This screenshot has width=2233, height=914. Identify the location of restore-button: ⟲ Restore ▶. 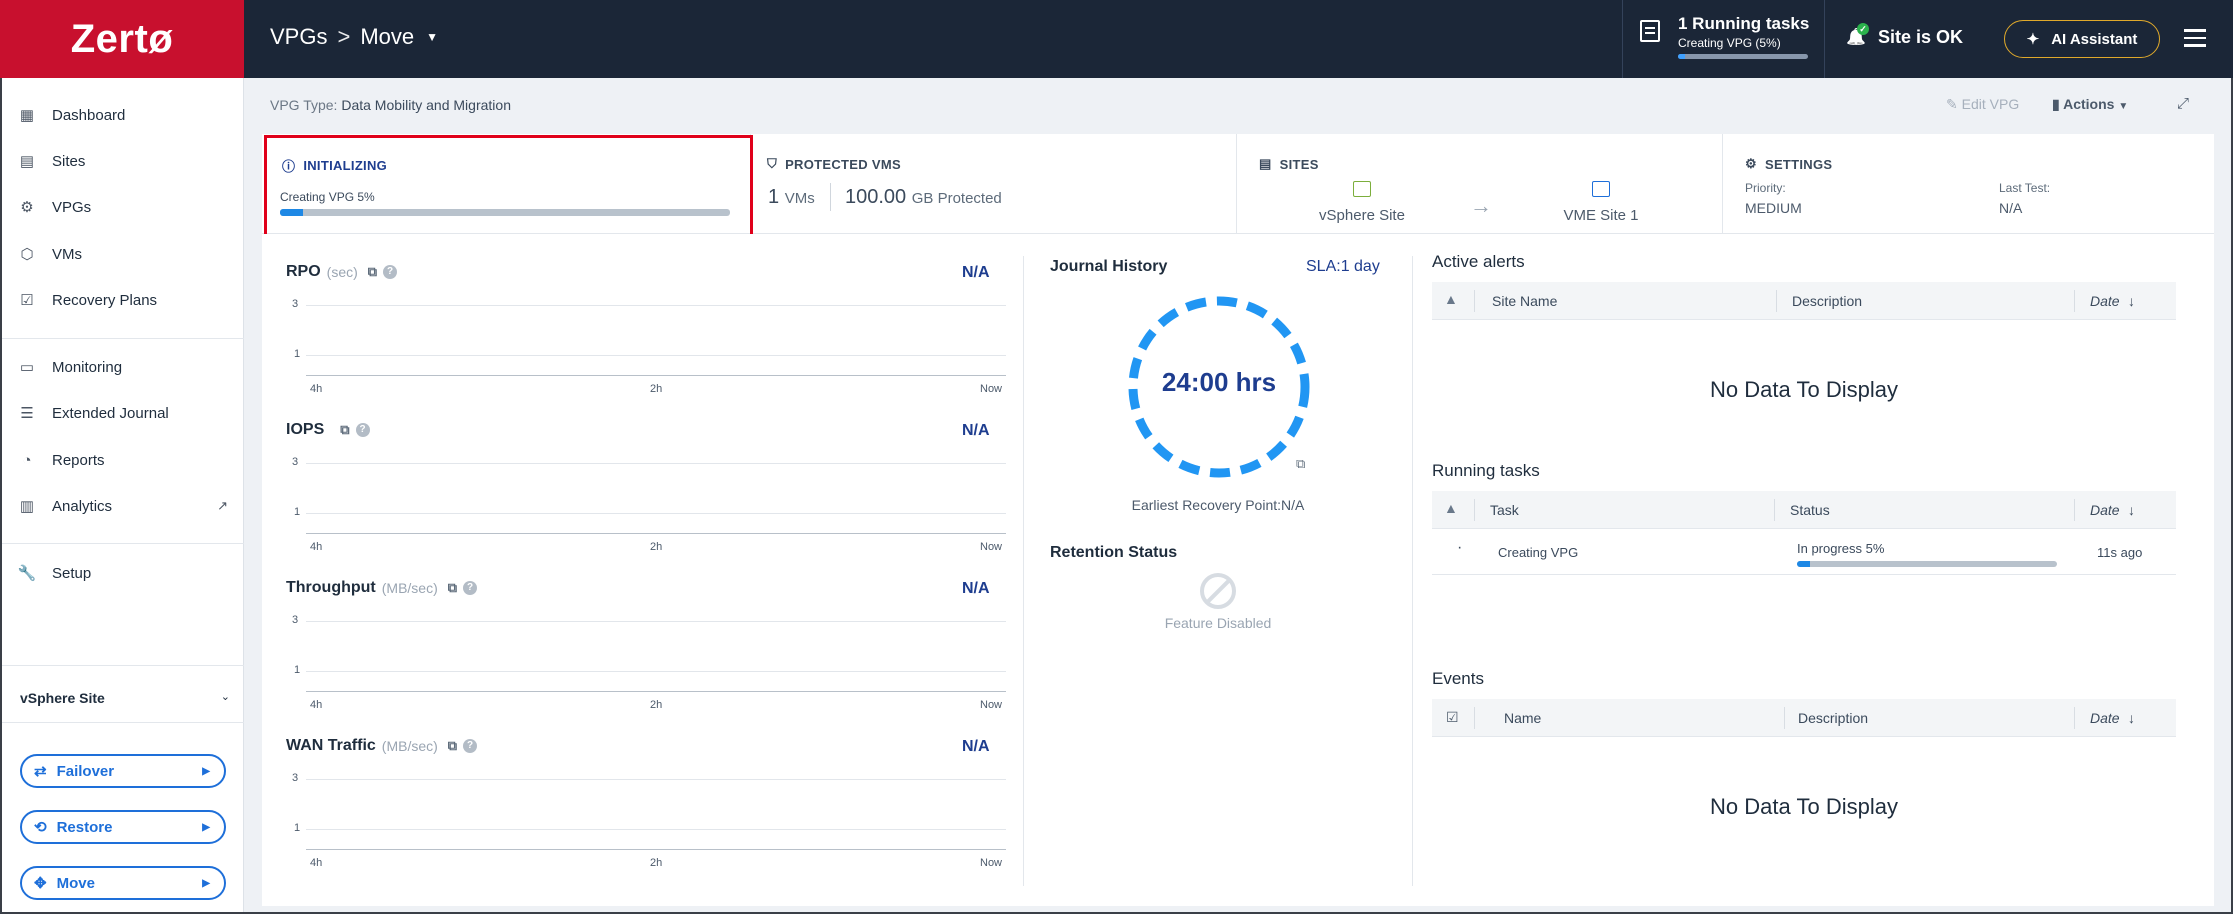
(123, 827).